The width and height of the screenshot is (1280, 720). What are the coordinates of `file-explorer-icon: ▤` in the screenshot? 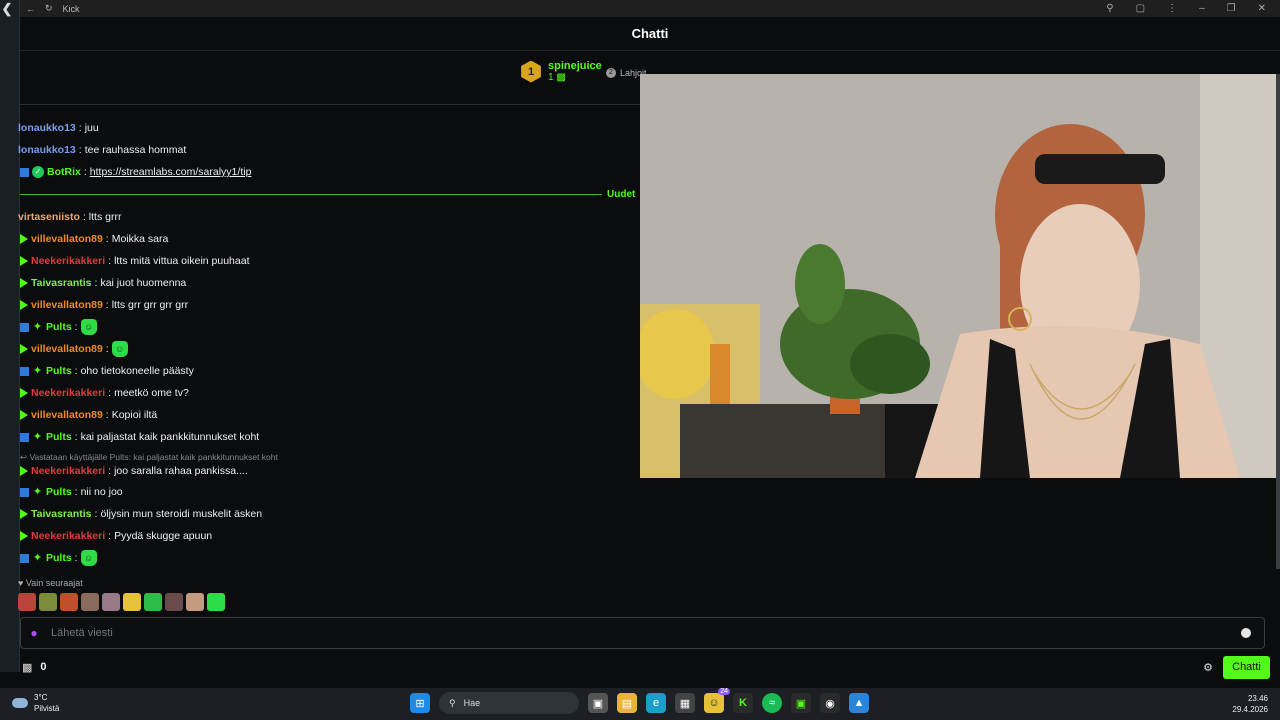 It's located at (627, 703).